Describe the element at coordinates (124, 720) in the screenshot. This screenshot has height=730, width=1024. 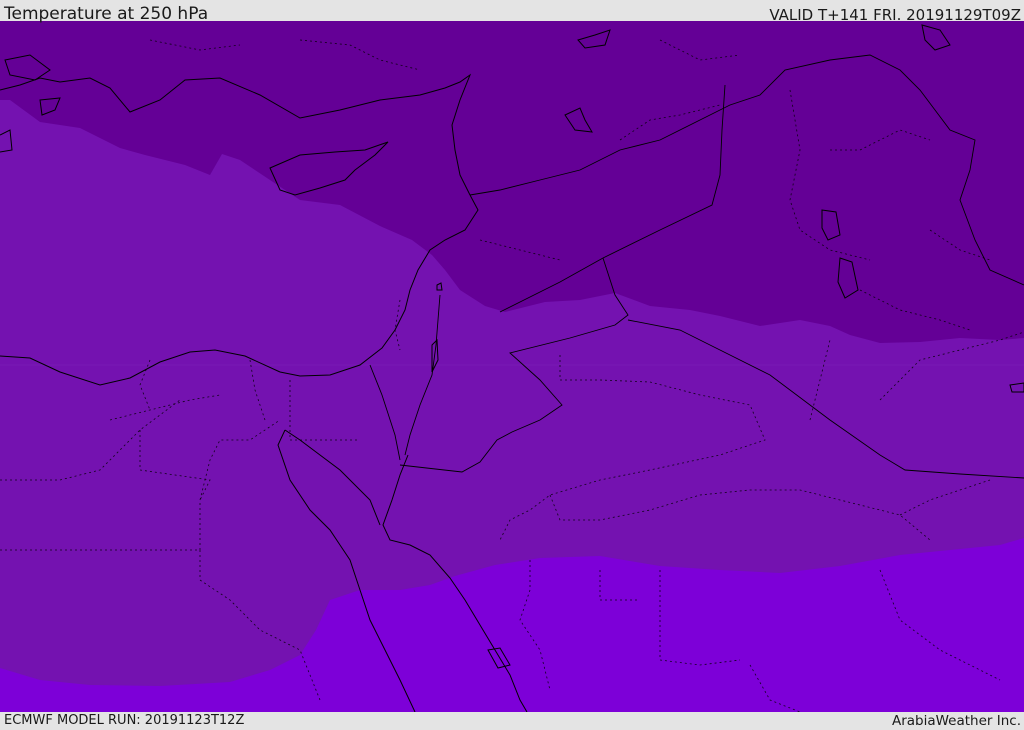
I see `model-run-label: ECMWF MODEL RUN: 20191123T12Z` at that location.